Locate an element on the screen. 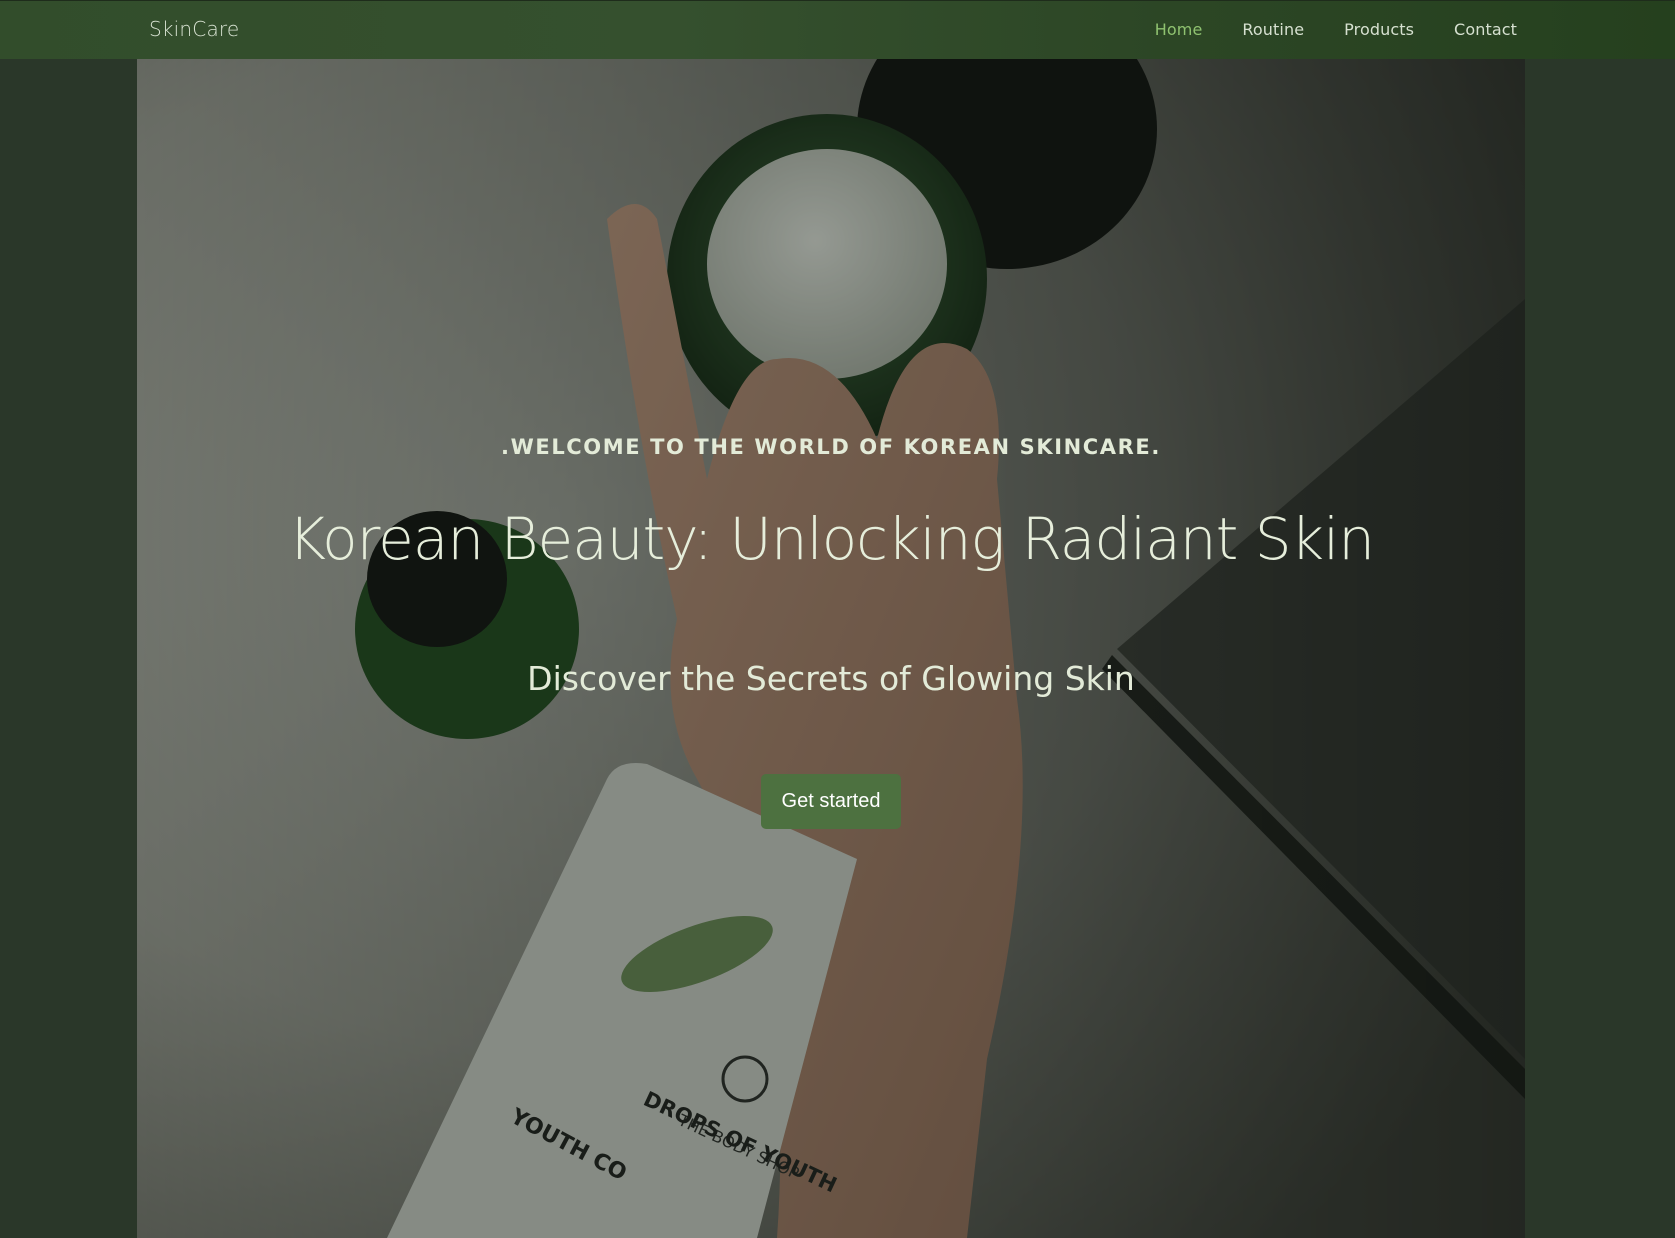  nav-links: Home Routine Products Contact is located at coordinates (1316, 29).